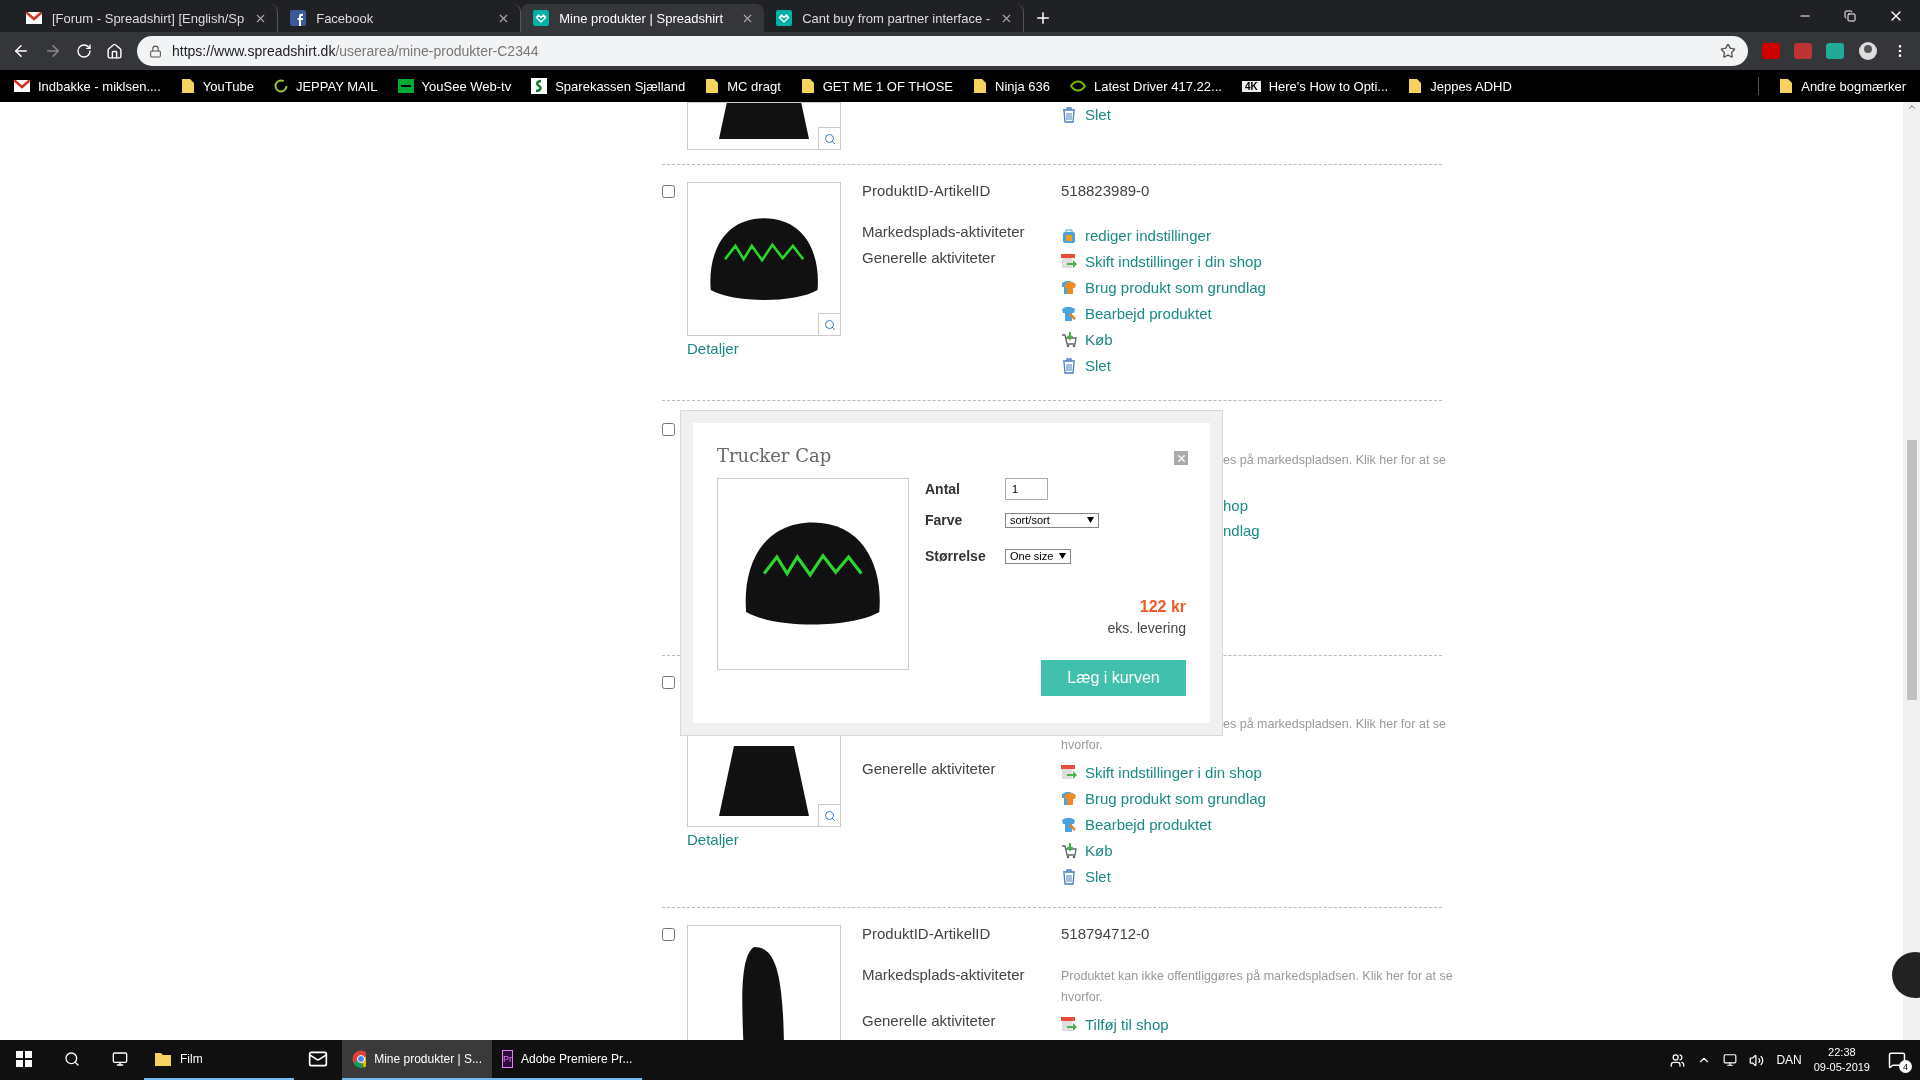  What do you see at coordinates (1236, 509) in the screenshot?
I see `action-link: hop` at bounding box center [1236, 509].